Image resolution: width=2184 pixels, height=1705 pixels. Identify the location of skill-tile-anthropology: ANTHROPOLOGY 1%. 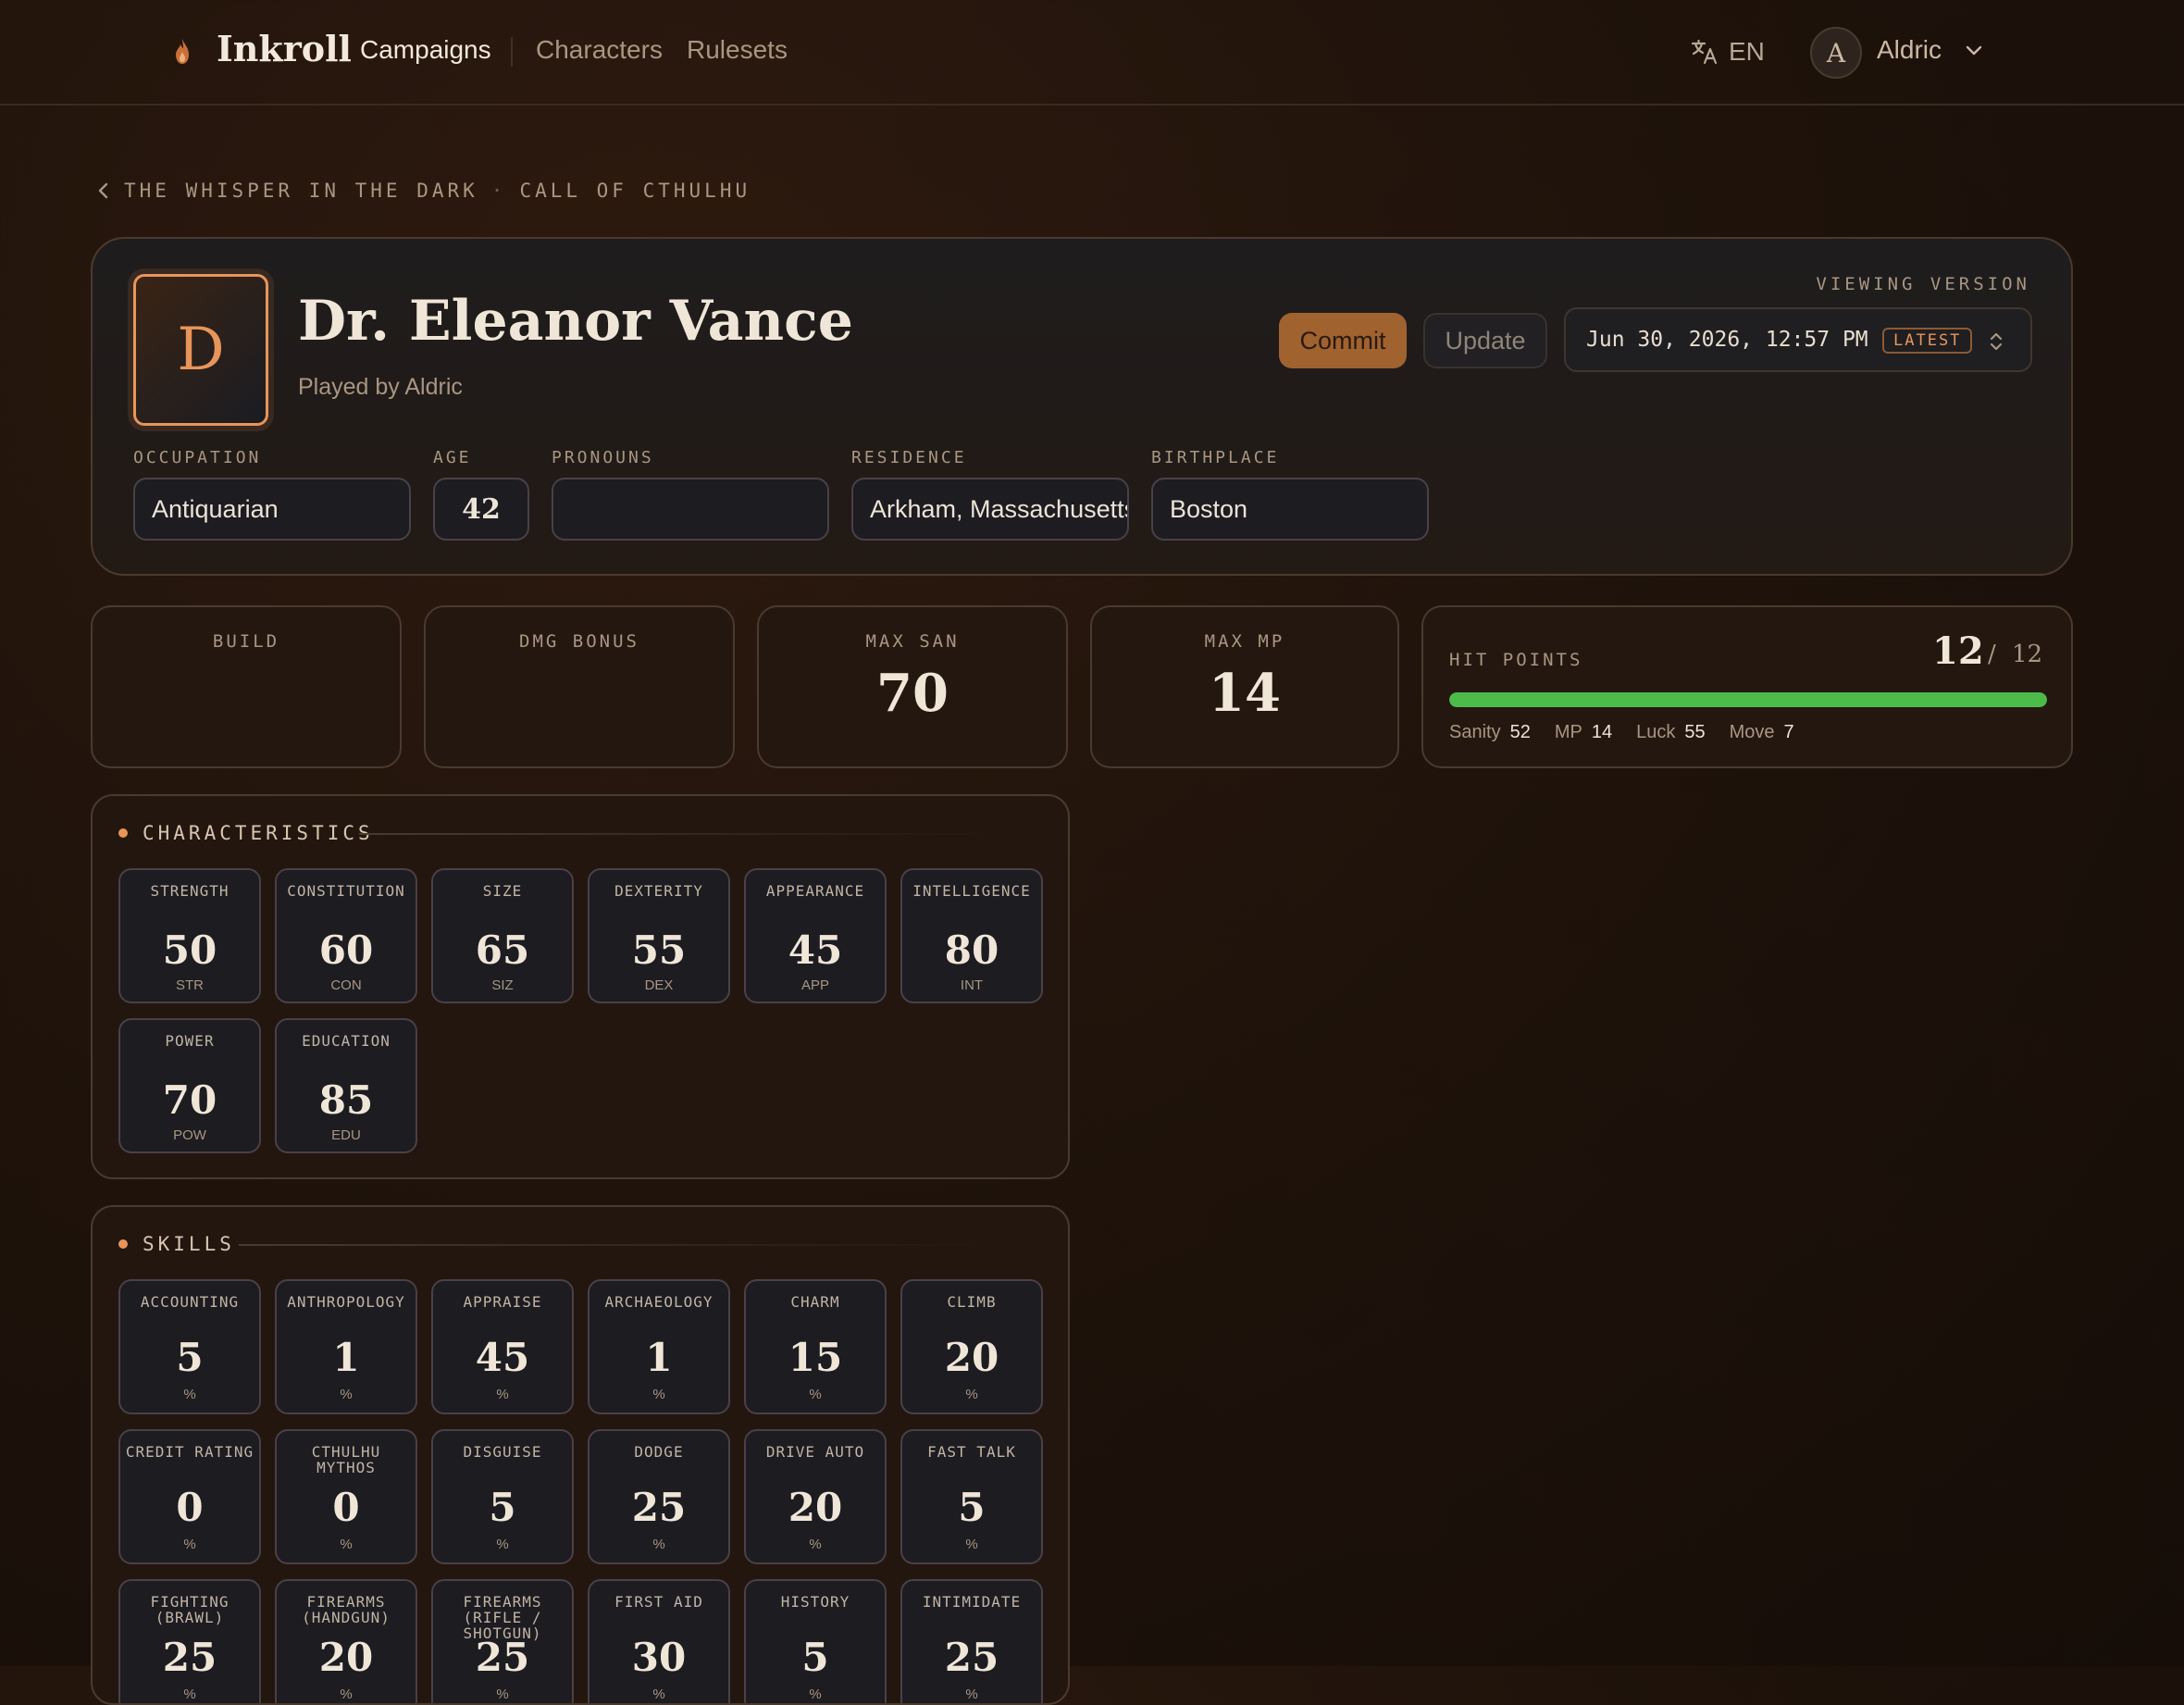
(346, 1346).